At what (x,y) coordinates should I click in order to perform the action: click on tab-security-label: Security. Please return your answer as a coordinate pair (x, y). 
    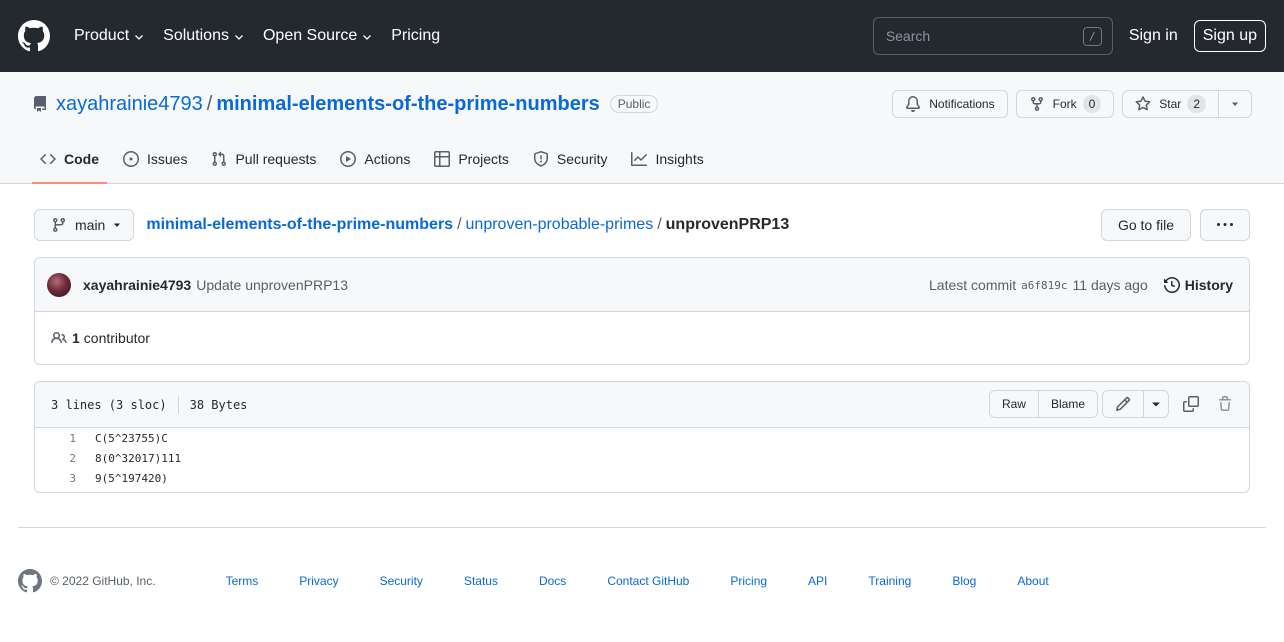
    Looking at the image, I should click on (582, 159).